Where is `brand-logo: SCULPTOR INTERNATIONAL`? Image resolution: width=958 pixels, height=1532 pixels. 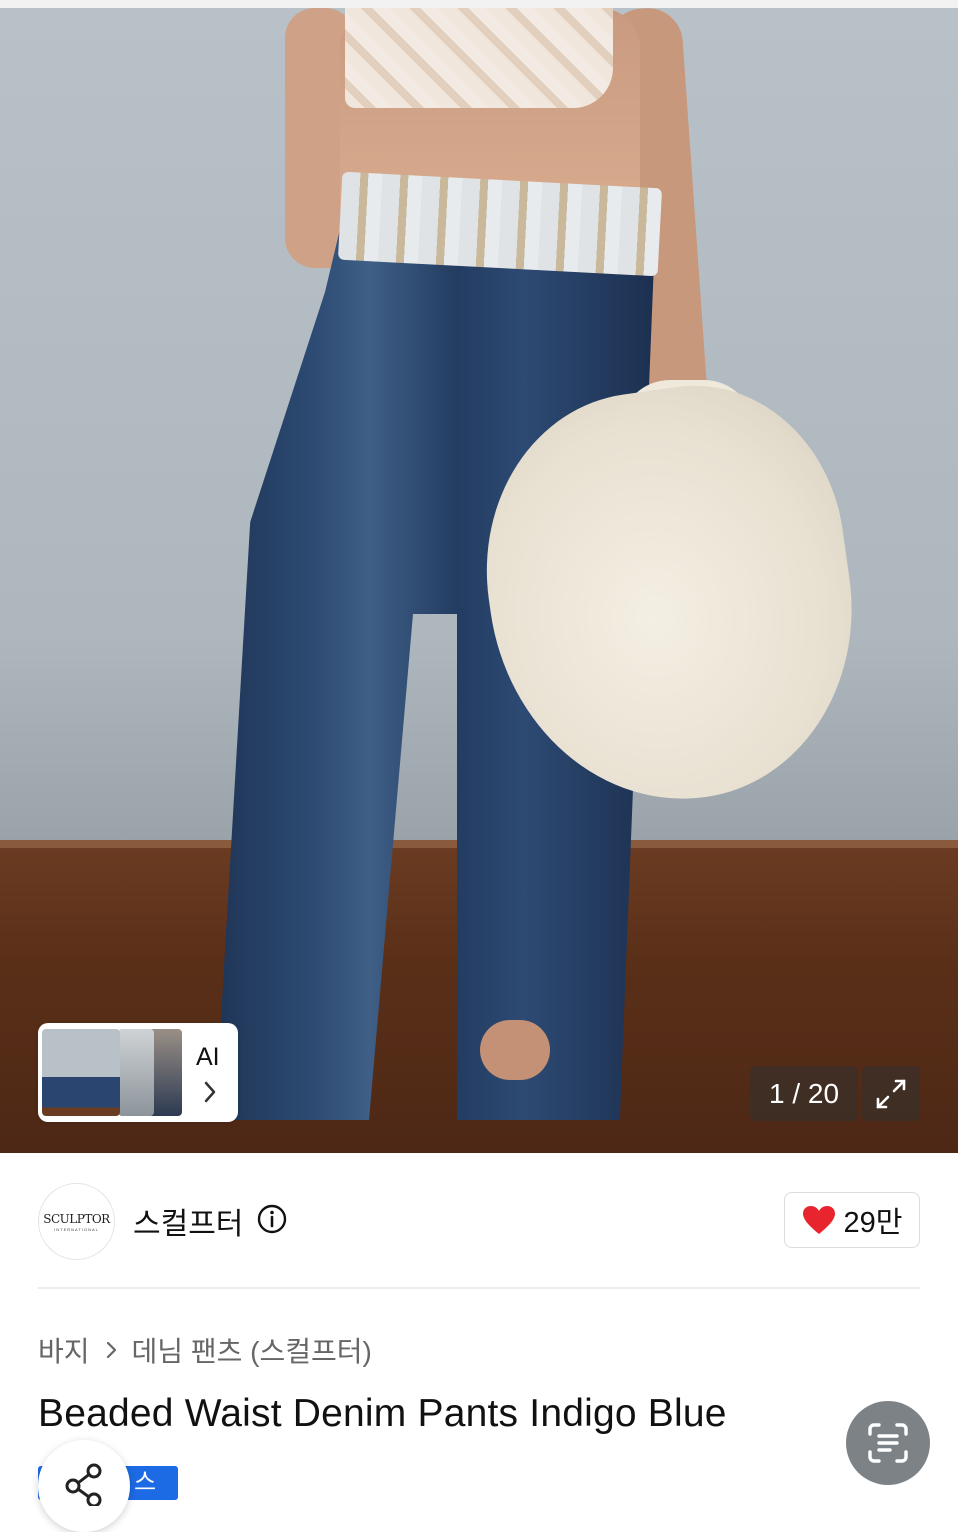
brand-logo: SCULPTOR INTERNATIONAL is located at coordinates (76, 1221).